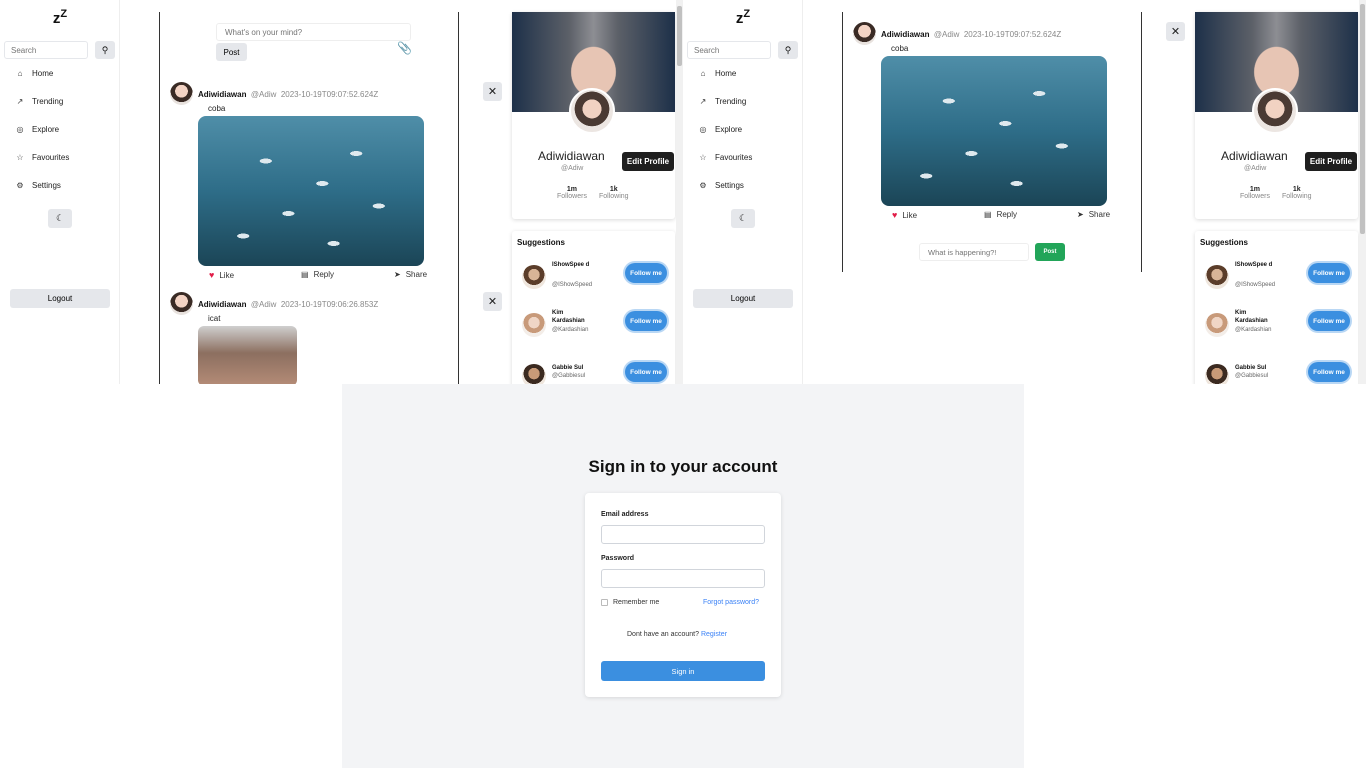 The width and height of the screenshot is (1366, 768). What do you see at coordinates (231, 52) in the screenshot?
I see `post-button: Post` at bounding box center [231, 52].